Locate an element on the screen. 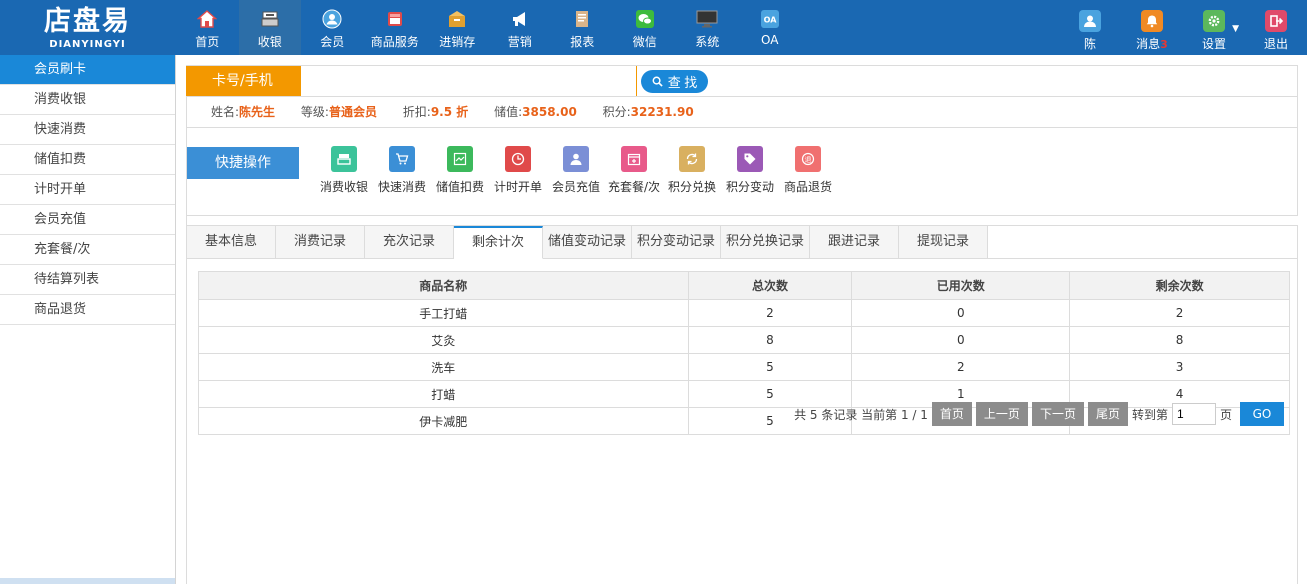 Image resolution: width=1307 pixels, height=584 pixels. quick-action-7: 积分变动 is located at coordinates (750, 170).